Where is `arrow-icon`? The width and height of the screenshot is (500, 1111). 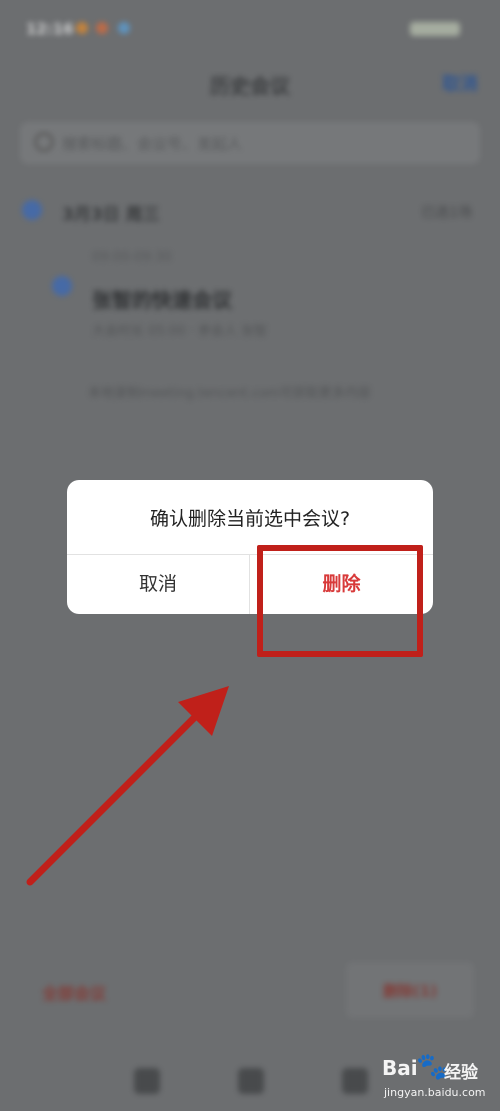 arrow-icon is located at coordinates (127, 786).